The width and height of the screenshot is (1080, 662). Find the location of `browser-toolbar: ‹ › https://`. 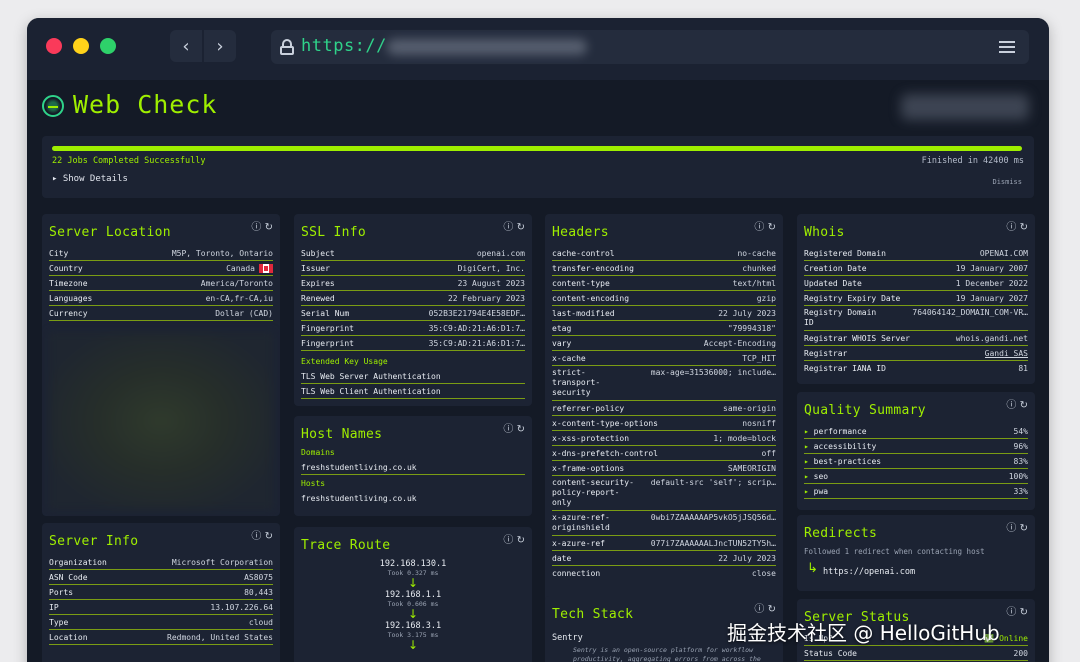

browser-toolbar: ‹ › https:// is located at coordinates (538, 49).